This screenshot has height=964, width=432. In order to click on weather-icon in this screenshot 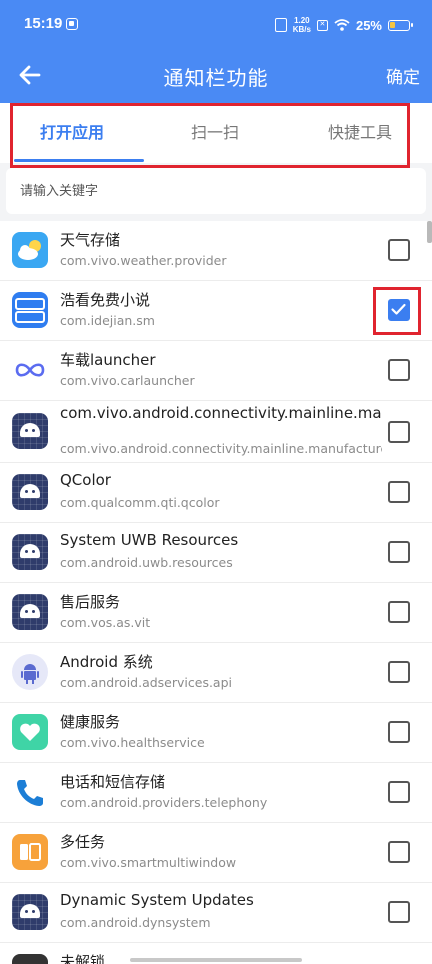, I will do `click(30, 250)`.